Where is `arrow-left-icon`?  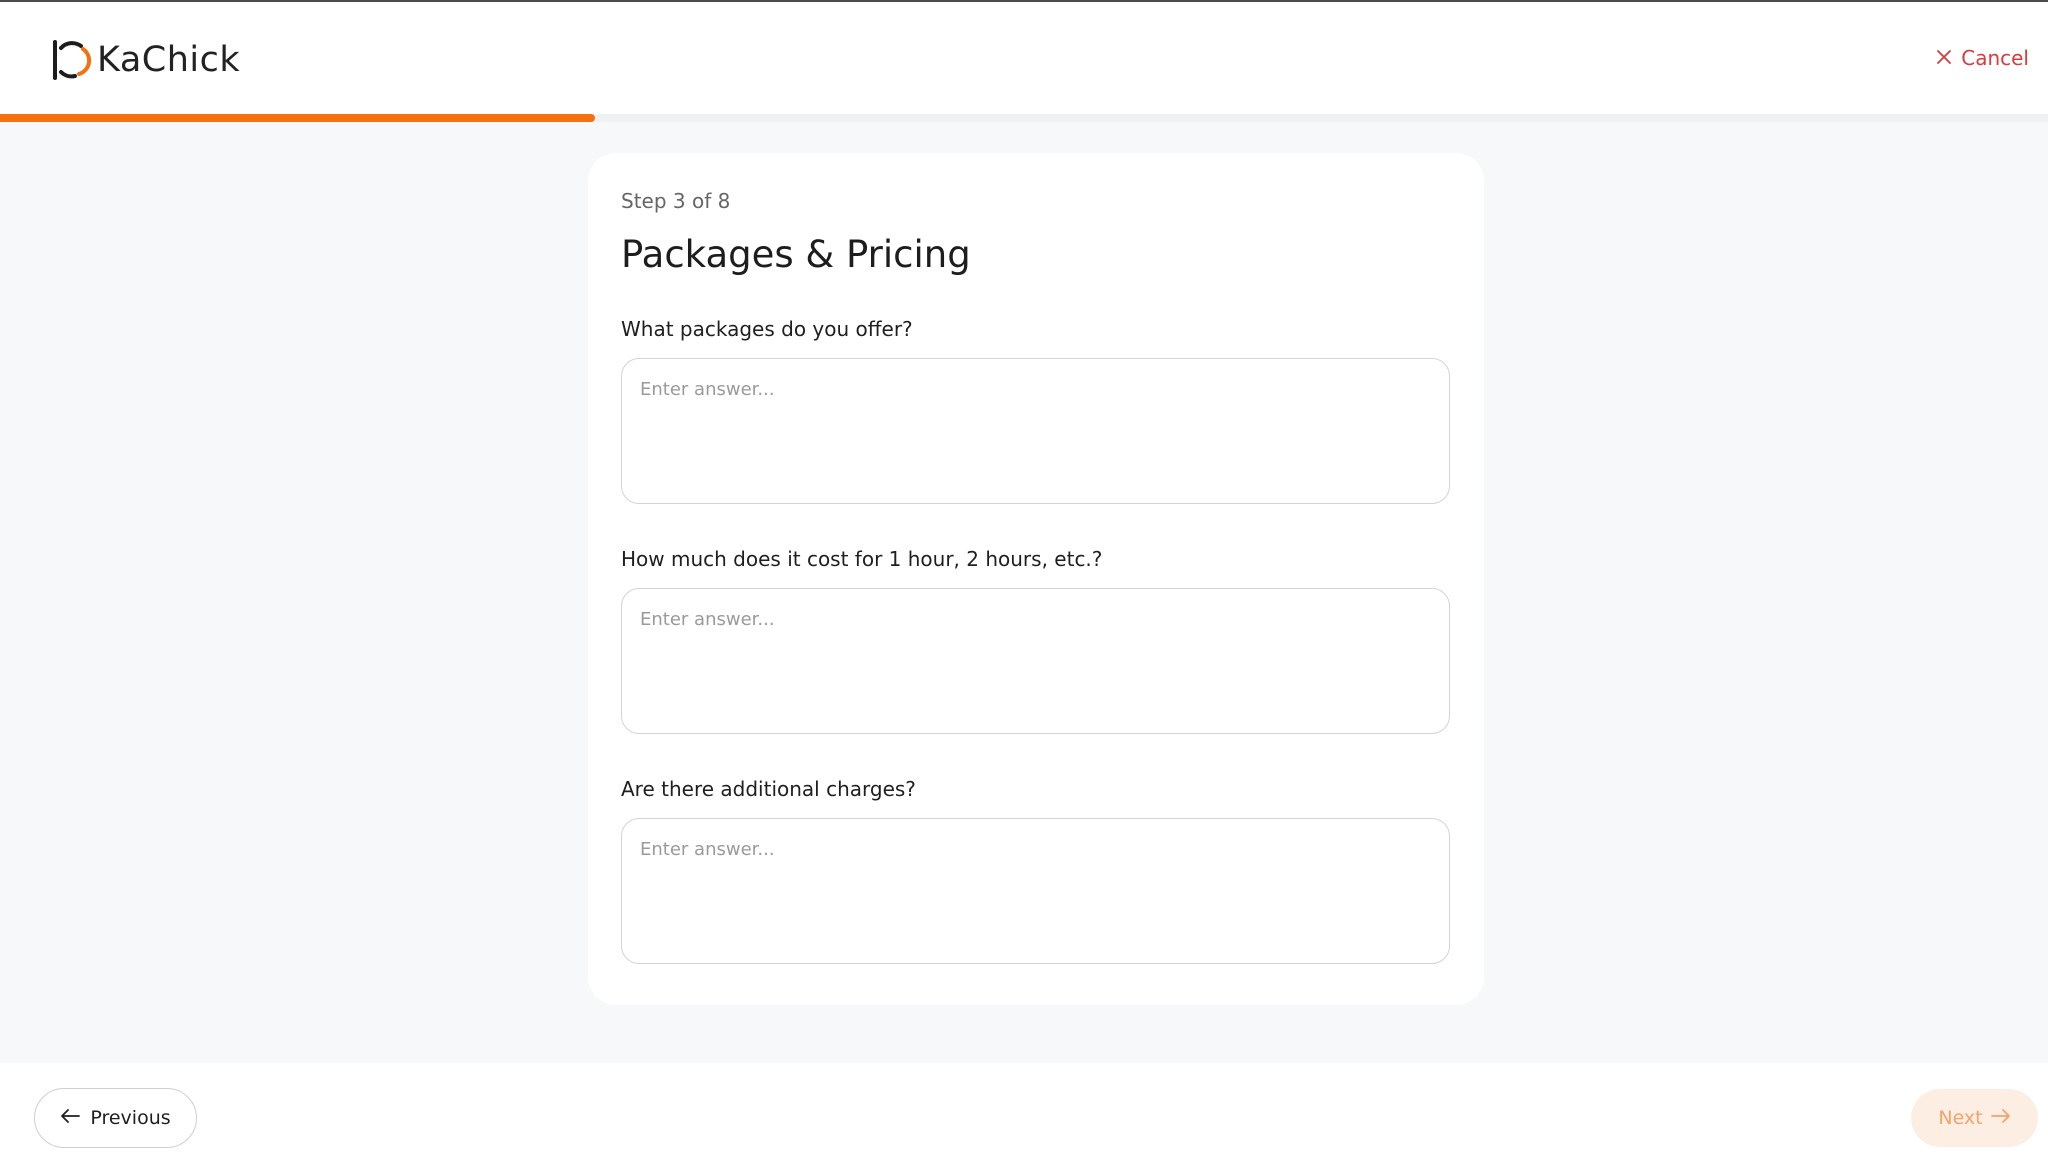 arrow-left-icon is located at coordinates (70, 1118).